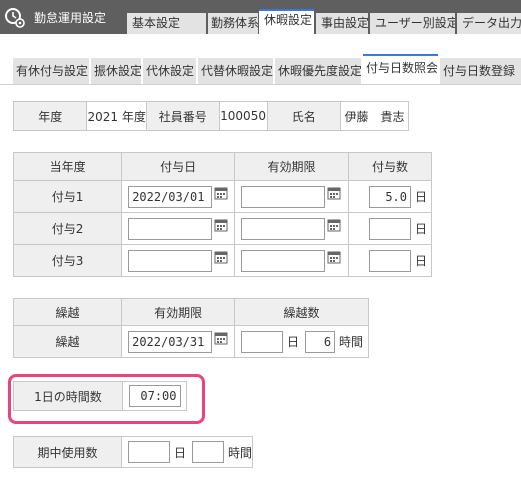  I want to click on grant2-expiry-input, so click(283, 228).